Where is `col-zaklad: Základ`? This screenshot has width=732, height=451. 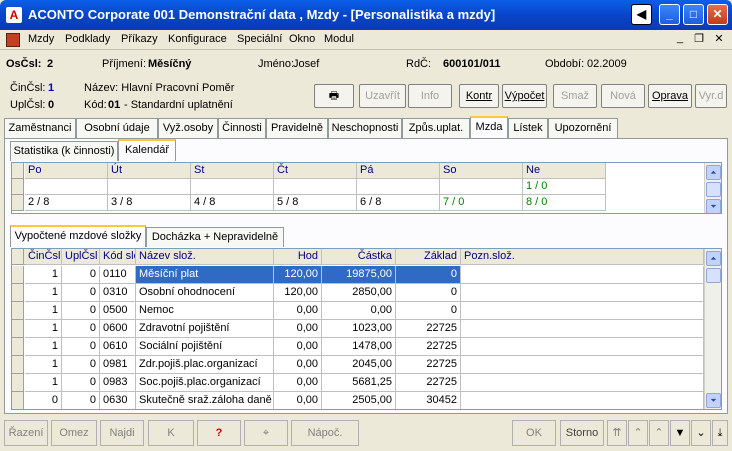 col-zaklad: Základ is located at coordinates (428, 257).